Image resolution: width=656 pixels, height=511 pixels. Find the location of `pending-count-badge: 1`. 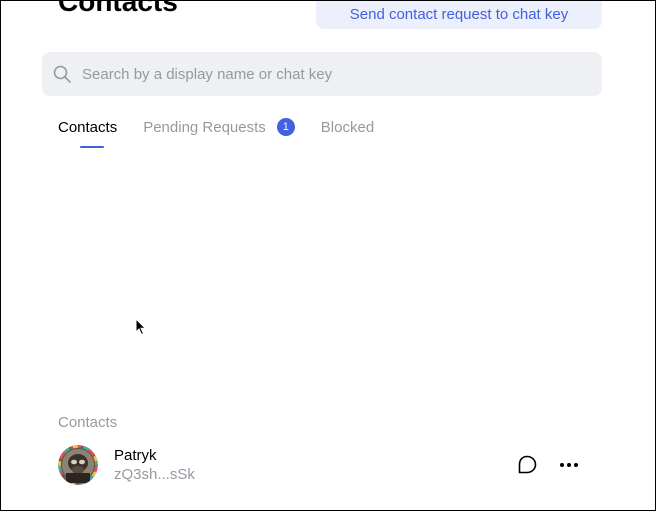

pending-count-badge: 1 is located at coordinates (285, 127).